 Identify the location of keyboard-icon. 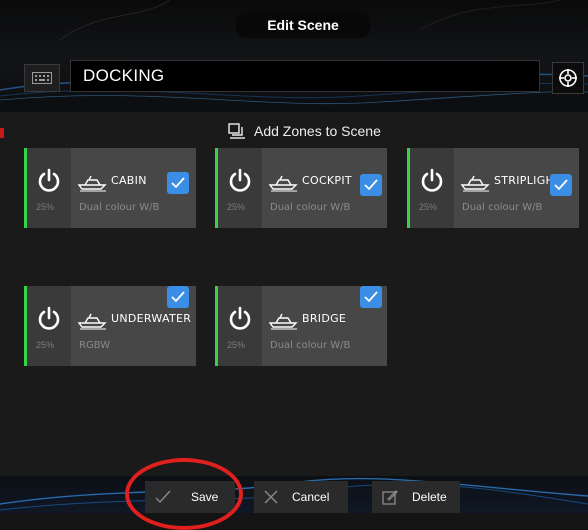
(42, 78).